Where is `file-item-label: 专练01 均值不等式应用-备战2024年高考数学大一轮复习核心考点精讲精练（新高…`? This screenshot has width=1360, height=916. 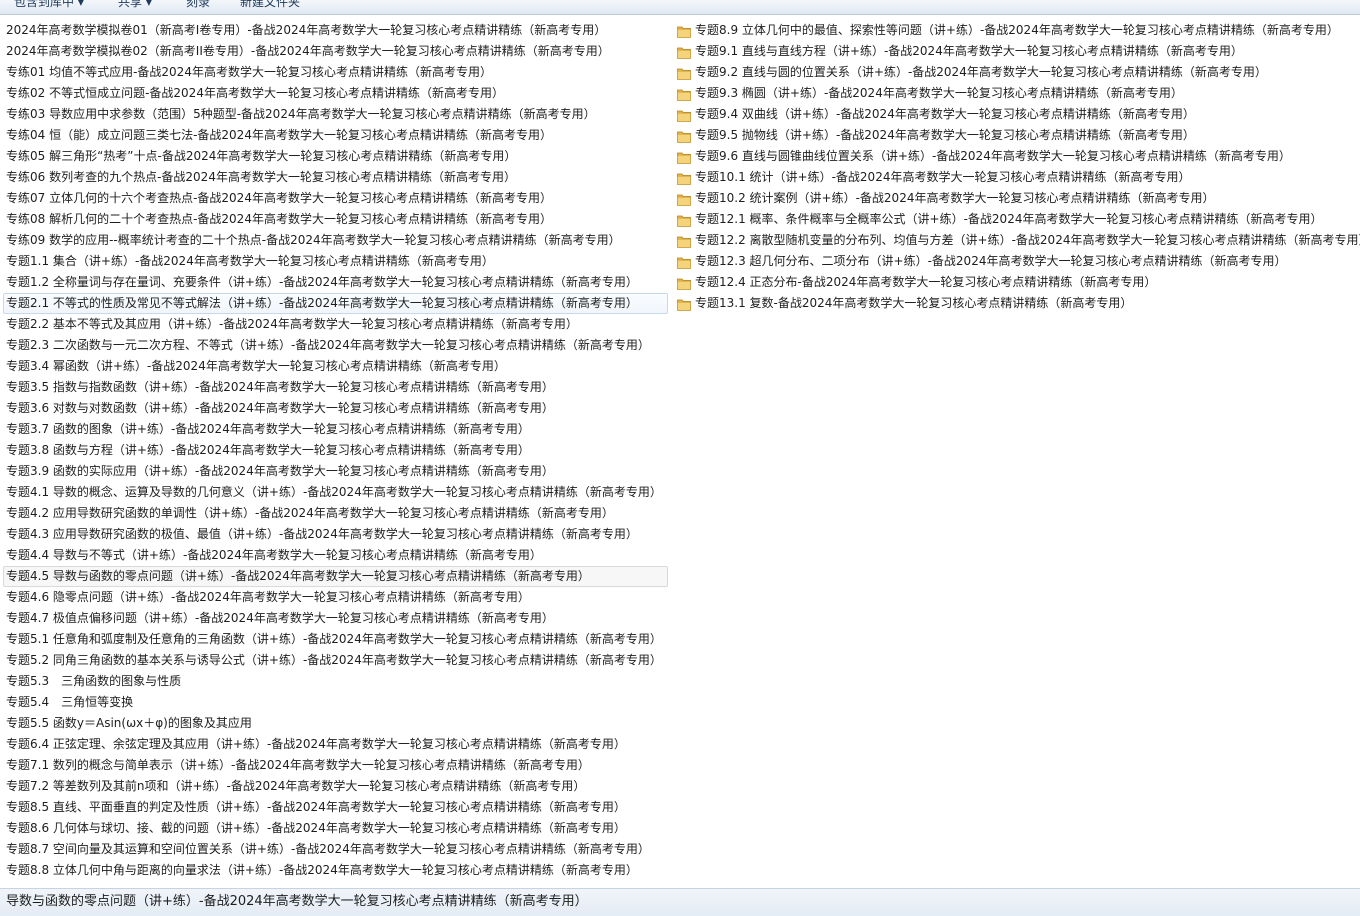 file-item-label: 专练01 均值不等式应用-备战2024年高考数学大一轮复习核心考点精讲精练（新高… is located at coordinates (249, 72).